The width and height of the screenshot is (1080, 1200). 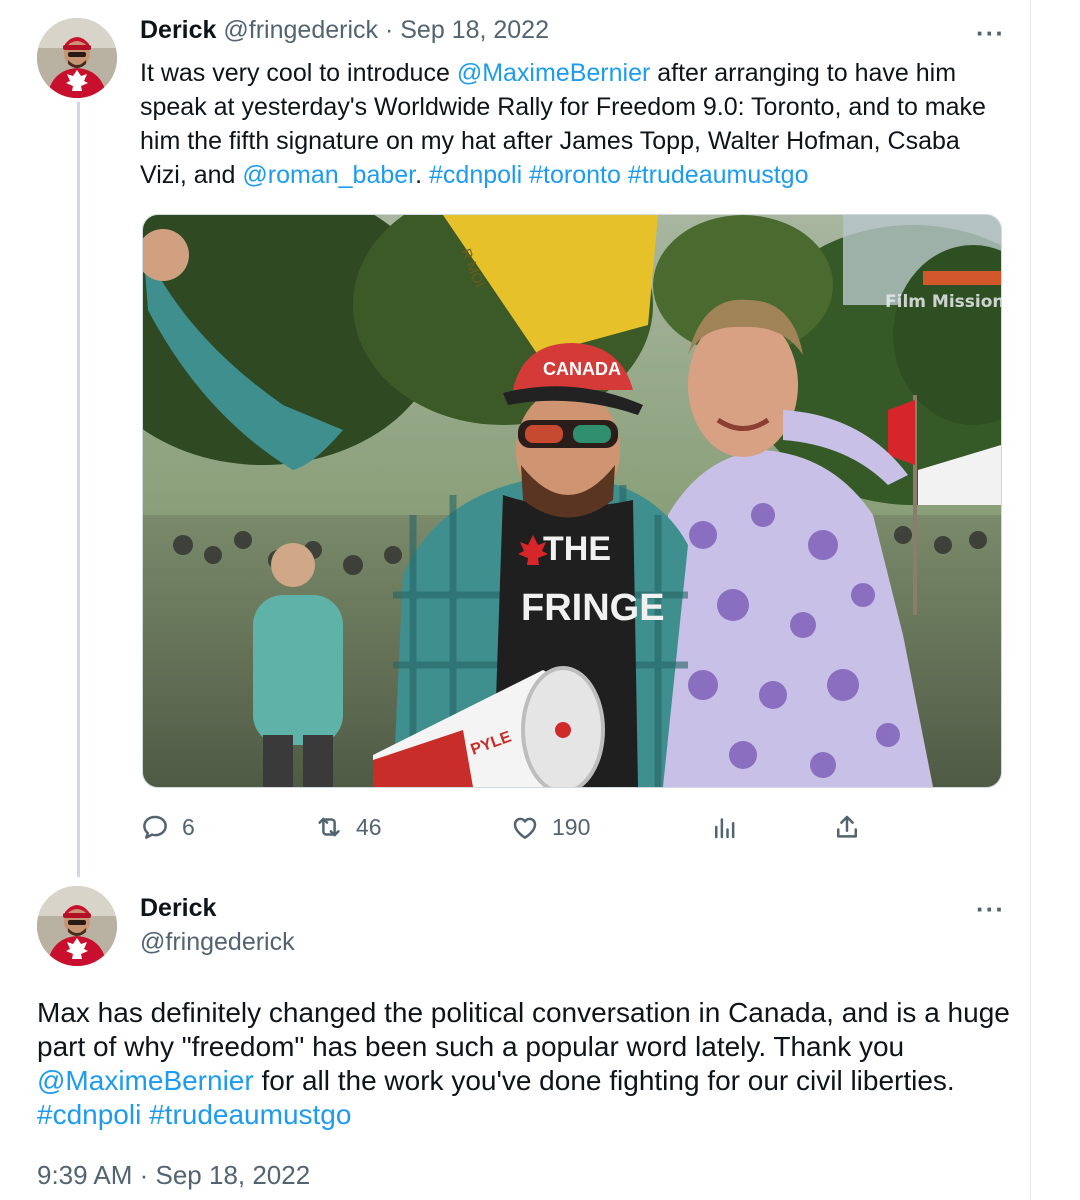 What do you see at coordinates (525, 828) in the screenshot?
I see `like-icon` at bounding box center [525, 828].